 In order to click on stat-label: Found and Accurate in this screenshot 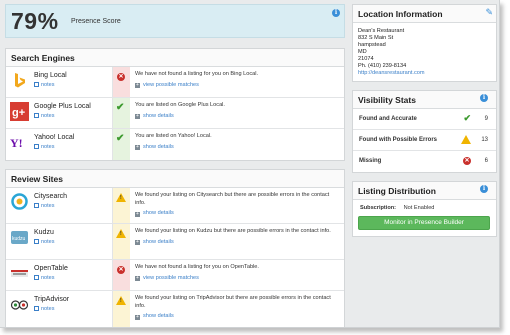, I will do `click(388, 119)`.